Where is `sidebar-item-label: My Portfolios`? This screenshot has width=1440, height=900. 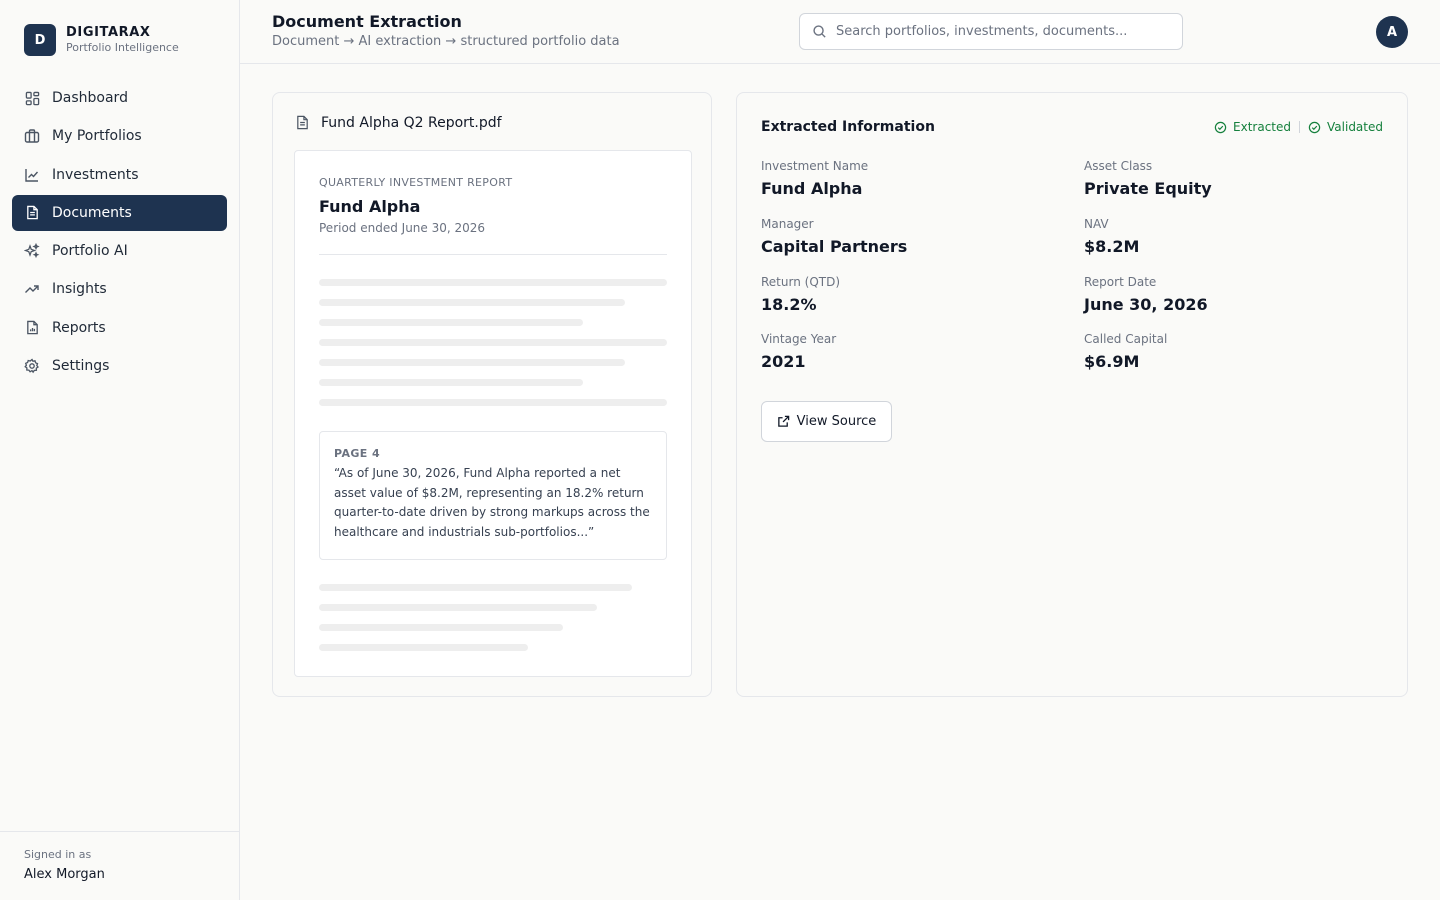
sidebar-item-label: My Portfolios is located at coordinates (97, 136).